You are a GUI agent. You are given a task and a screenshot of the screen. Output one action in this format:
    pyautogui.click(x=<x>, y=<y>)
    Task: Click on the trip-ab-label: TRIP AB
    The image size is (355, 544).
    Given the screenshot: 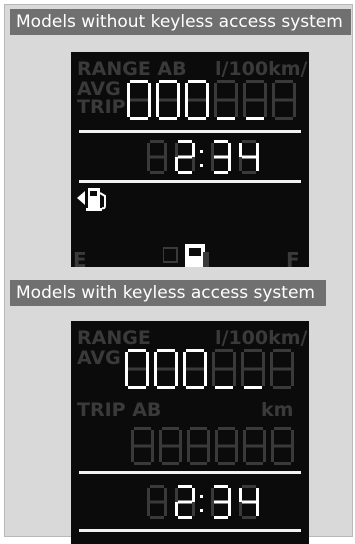 What is the action you would take?
    pyautogui.click(x=119, y=410)
    